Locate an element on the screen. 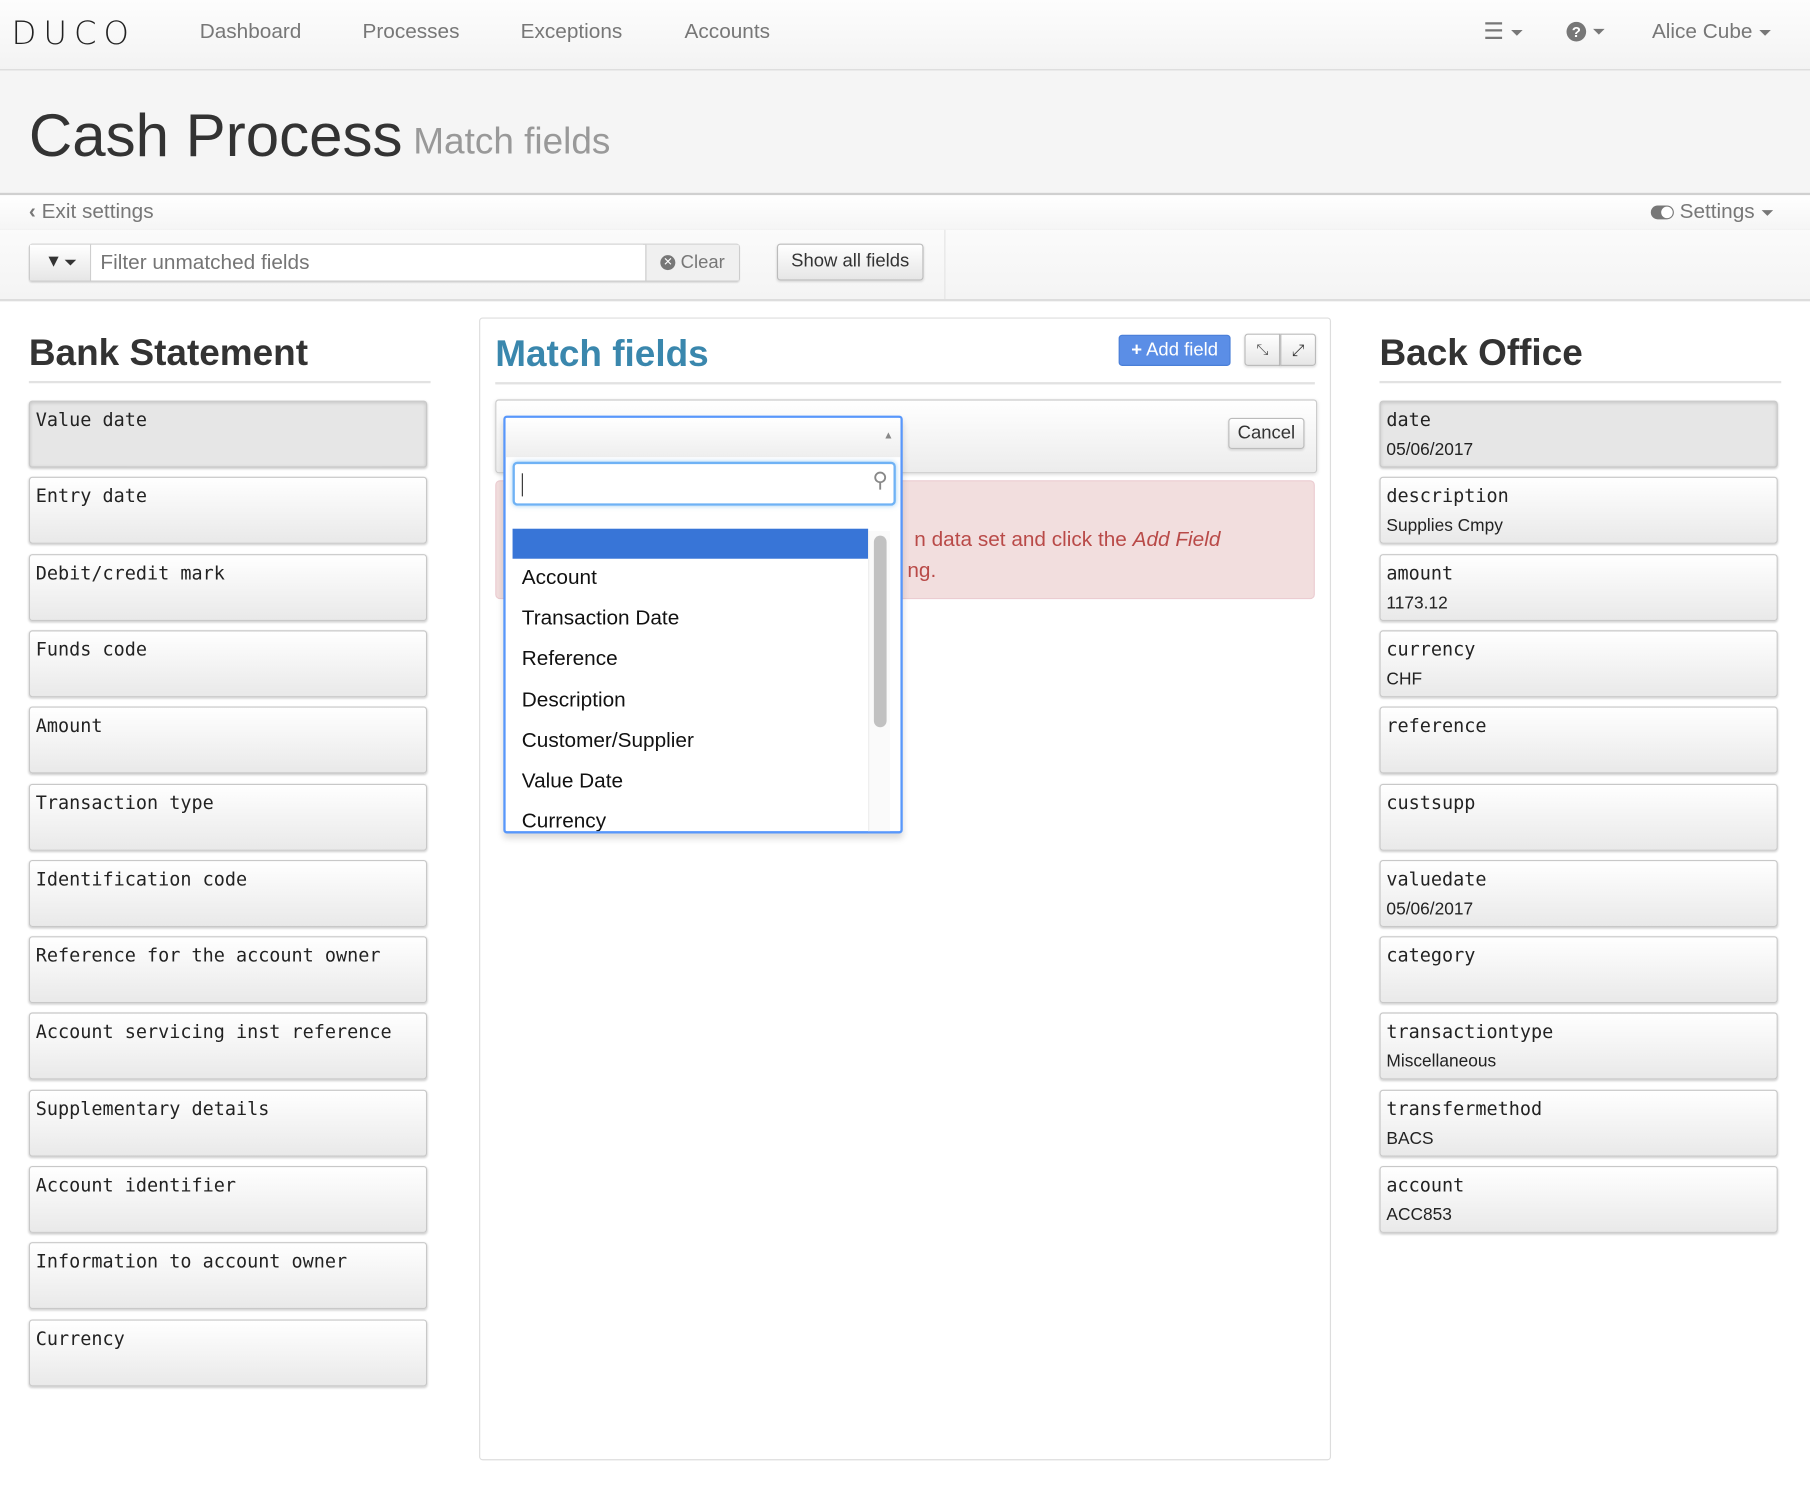 Image resolution: width=1810 pixels, height=1490 pixels. field-label: Reference for the account owner is located at coordinates (208, 955).